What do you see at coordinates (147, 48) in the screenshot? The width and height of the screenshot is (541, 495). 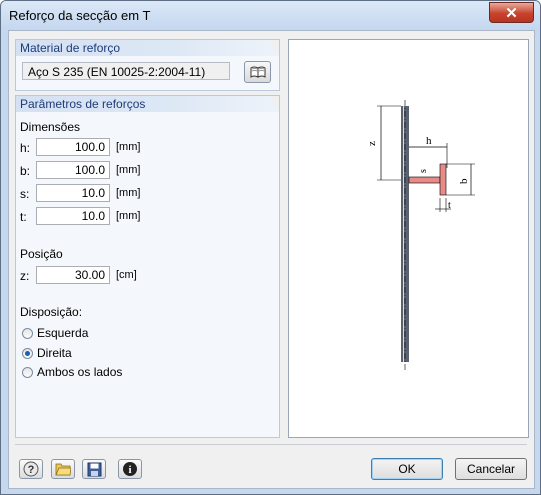 I see `material-group-header: Material de reforço` at bounding box center [147, 48].